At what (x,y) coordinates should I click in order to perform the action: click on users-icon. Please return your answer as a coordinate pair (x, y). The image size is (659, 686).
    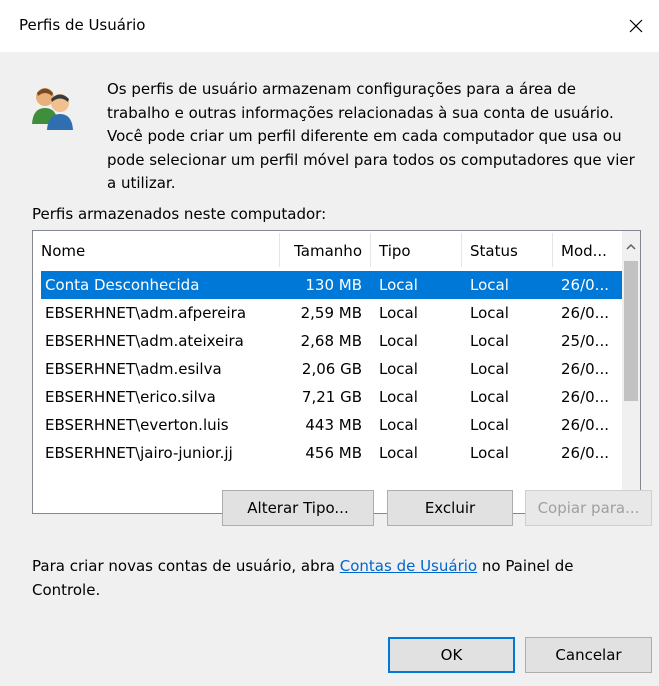
    Looking at the image, I should click on (52, 109).